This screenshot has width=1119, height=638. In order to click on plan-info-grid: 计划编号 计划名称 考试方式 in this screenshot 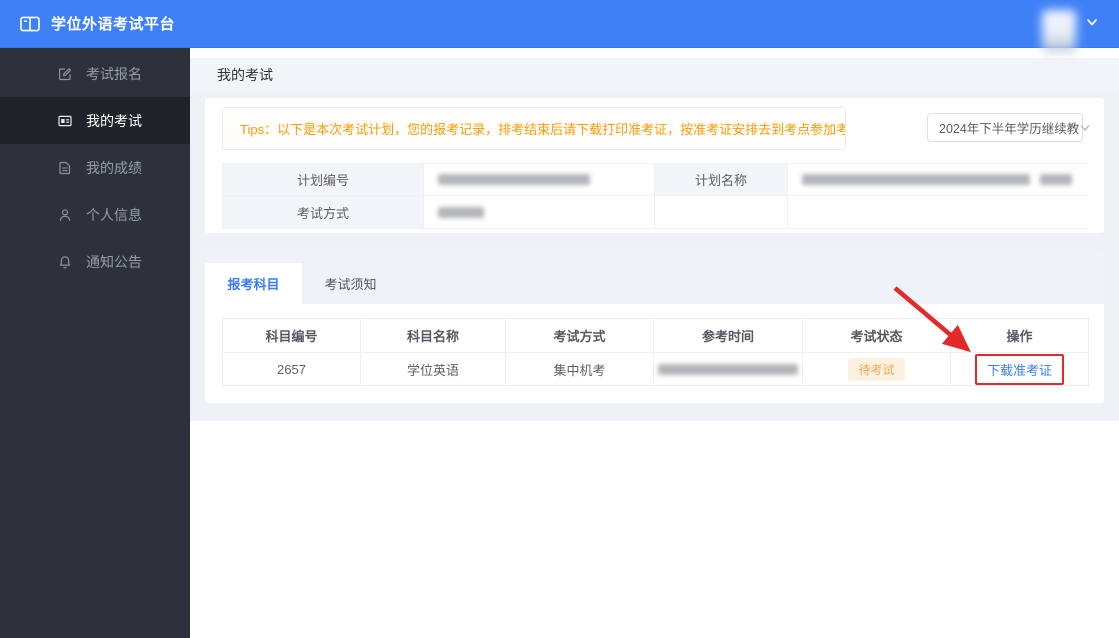, I will do `click(655, 196)`.